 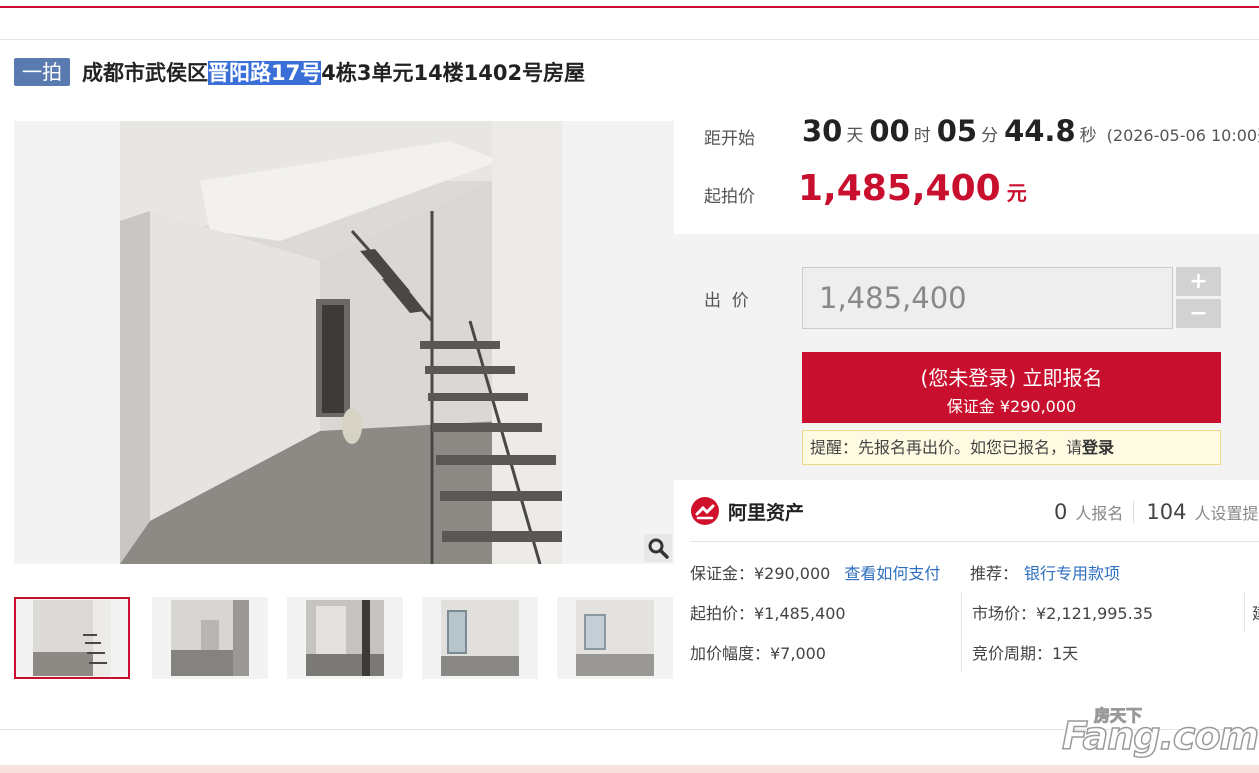 I want to click on magnifier-icon, so click(x=658, y=548).